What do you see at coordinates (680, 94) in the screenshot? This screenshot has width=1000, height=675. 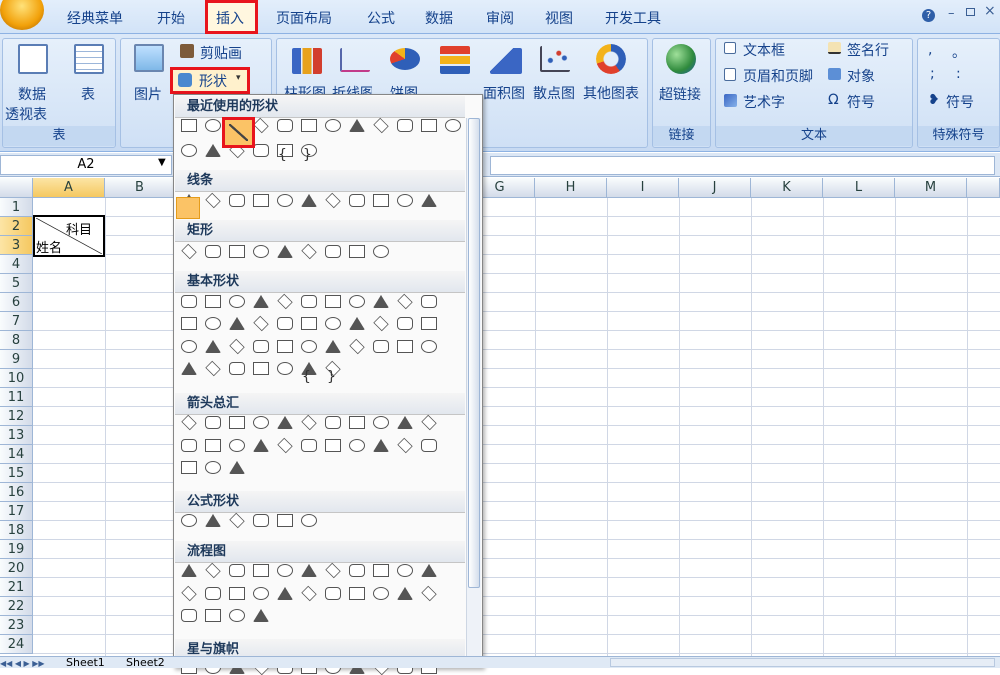 I see `hyperlink-label: 超链接` at bounding box center [680, 94].